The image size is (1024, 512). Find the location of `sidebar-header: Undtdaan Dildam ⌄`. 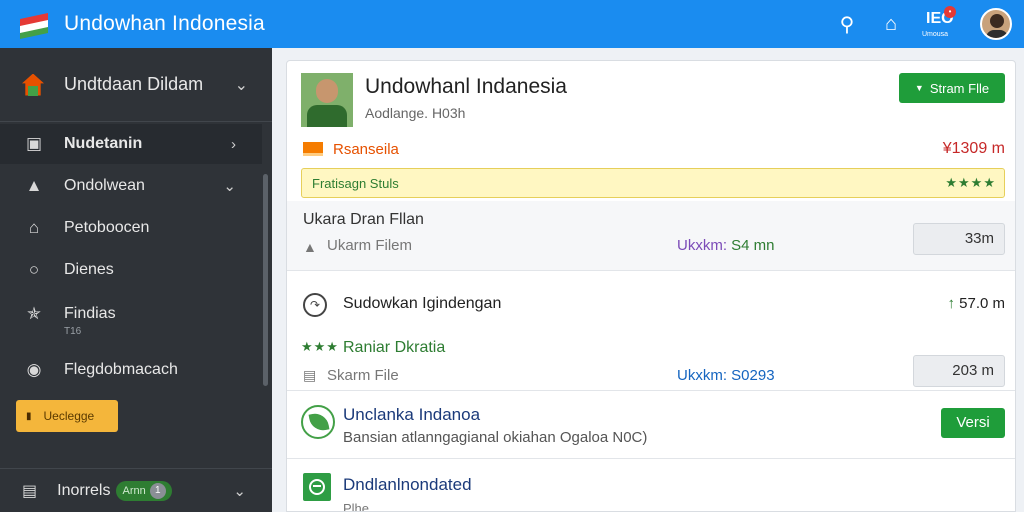

sidebar-header: Undtdaan Dildam ⌄ is located at coordinates (136, 85).